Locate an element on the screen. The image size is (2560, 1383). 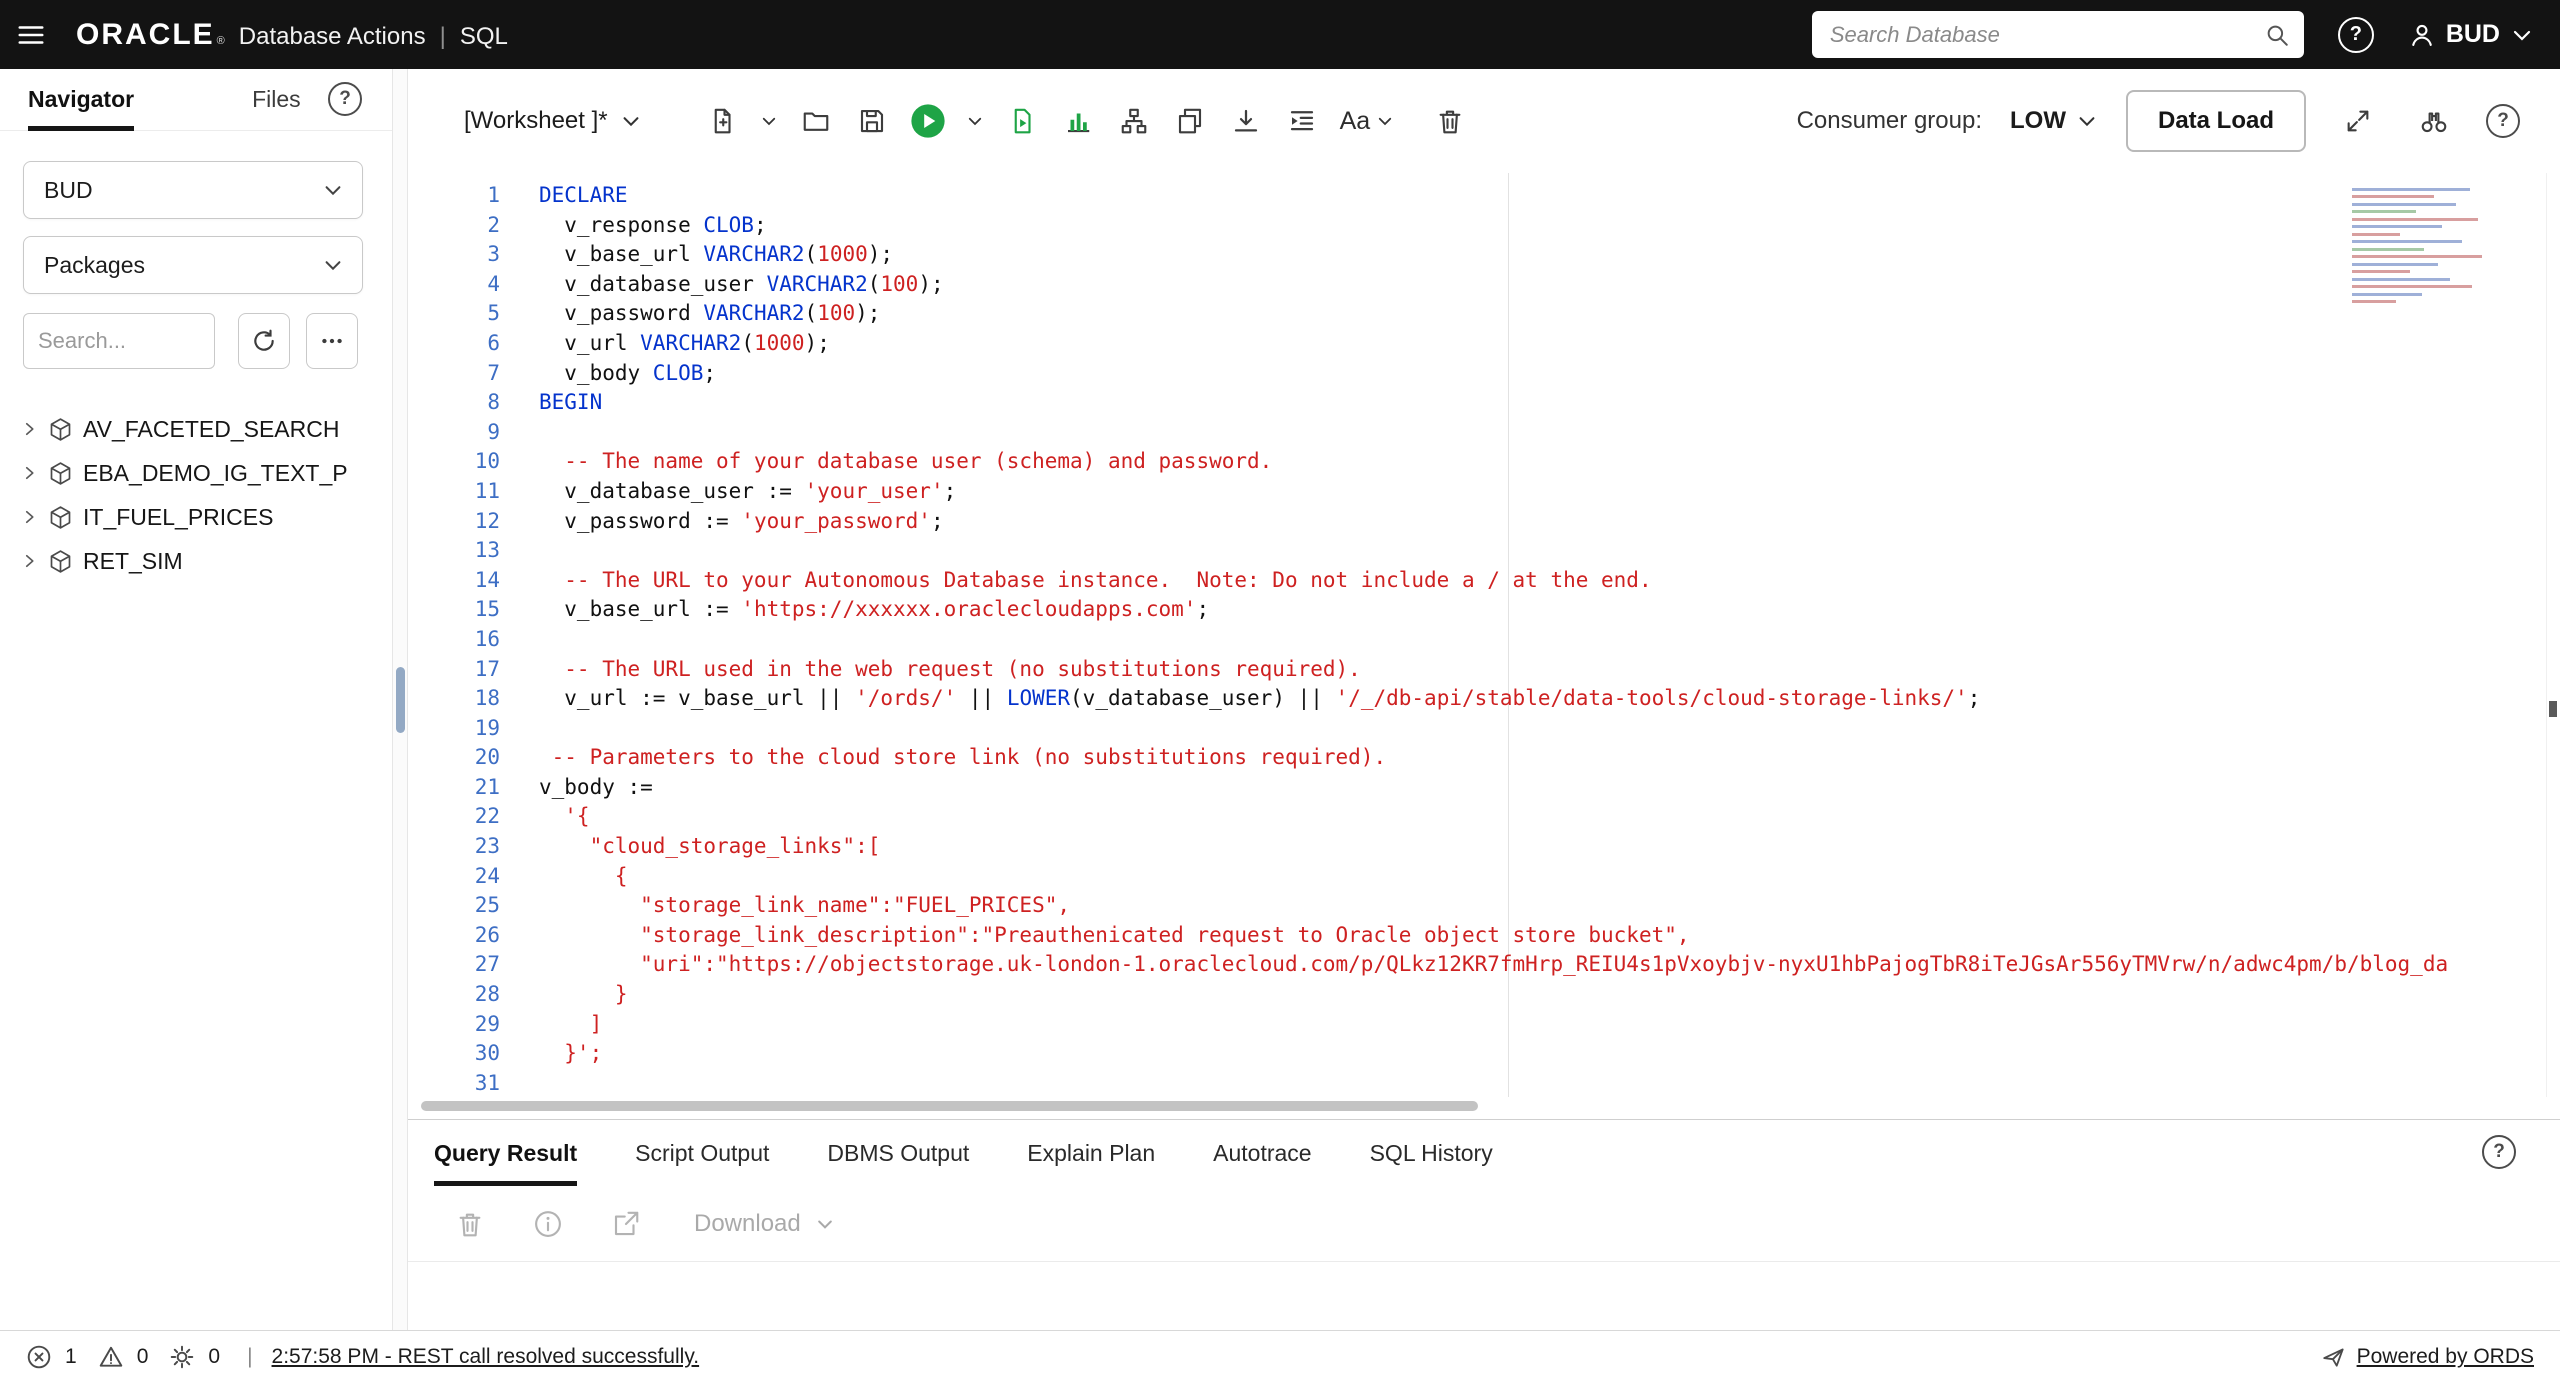
code-line: }'; is located at coordinates (1493, 1054).